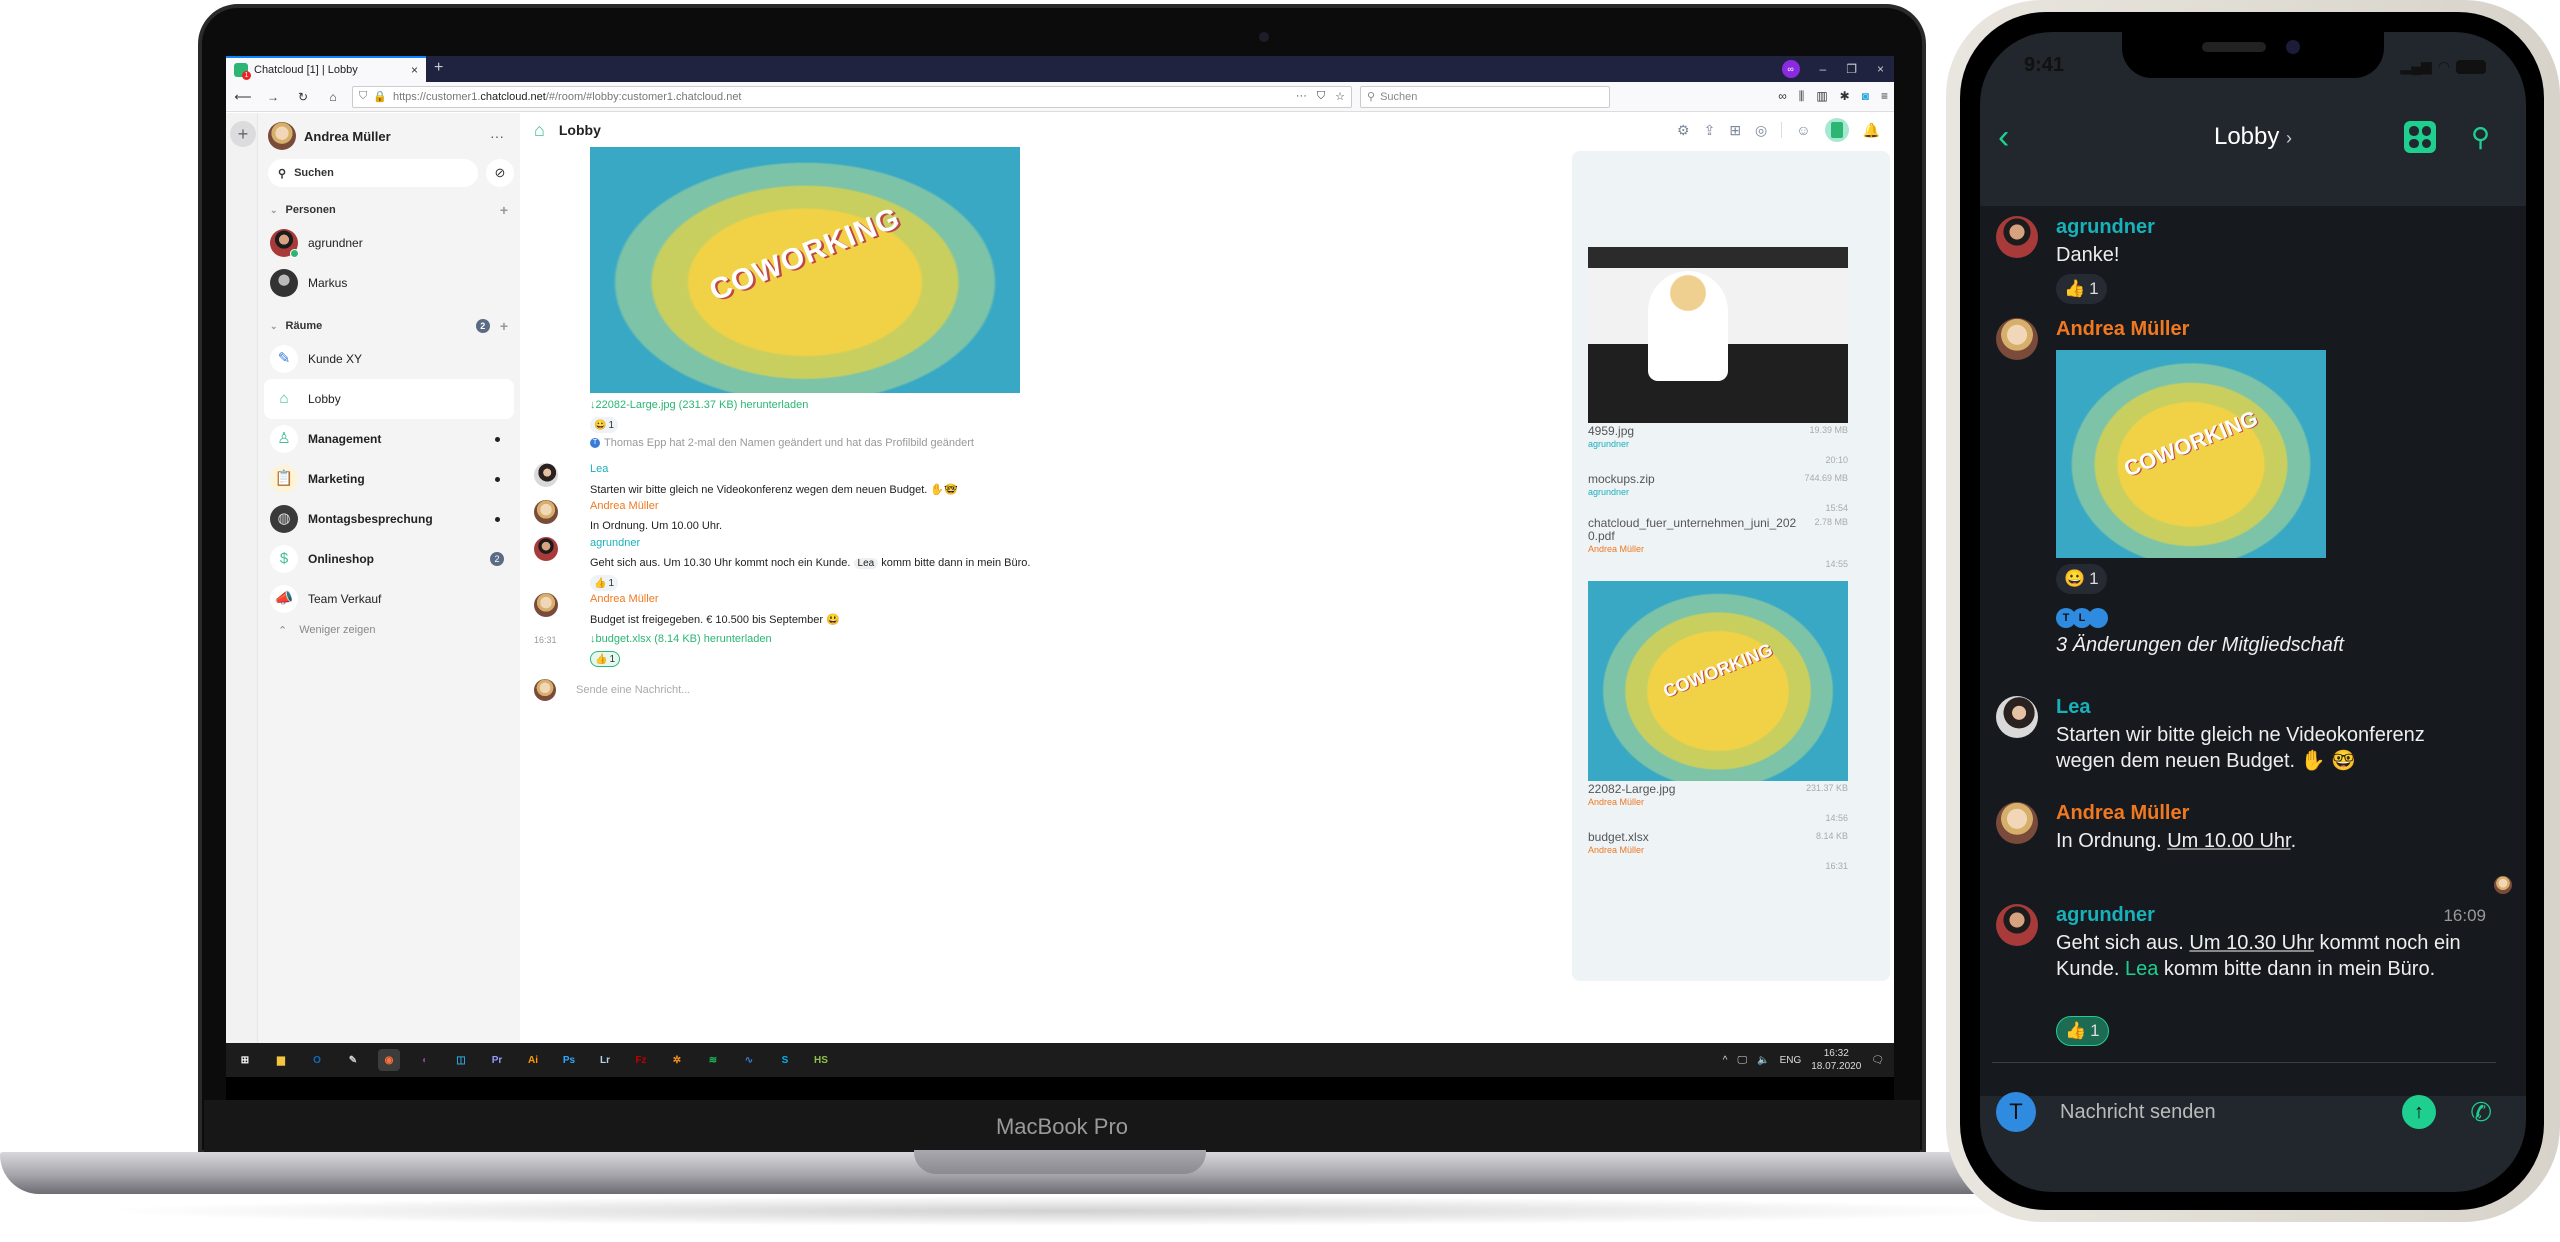  I want to click on taskbar-illustrator-icon: Ai, so click(533, 1060).